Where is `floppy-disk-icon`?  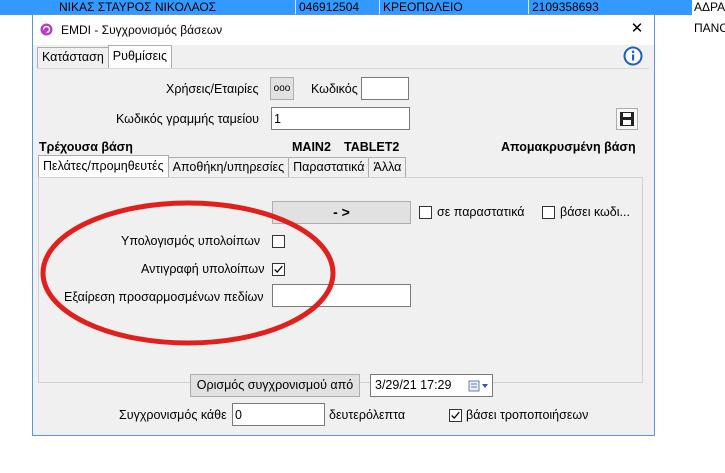 floppy-disk-icon is located at coordinates (627, 119).